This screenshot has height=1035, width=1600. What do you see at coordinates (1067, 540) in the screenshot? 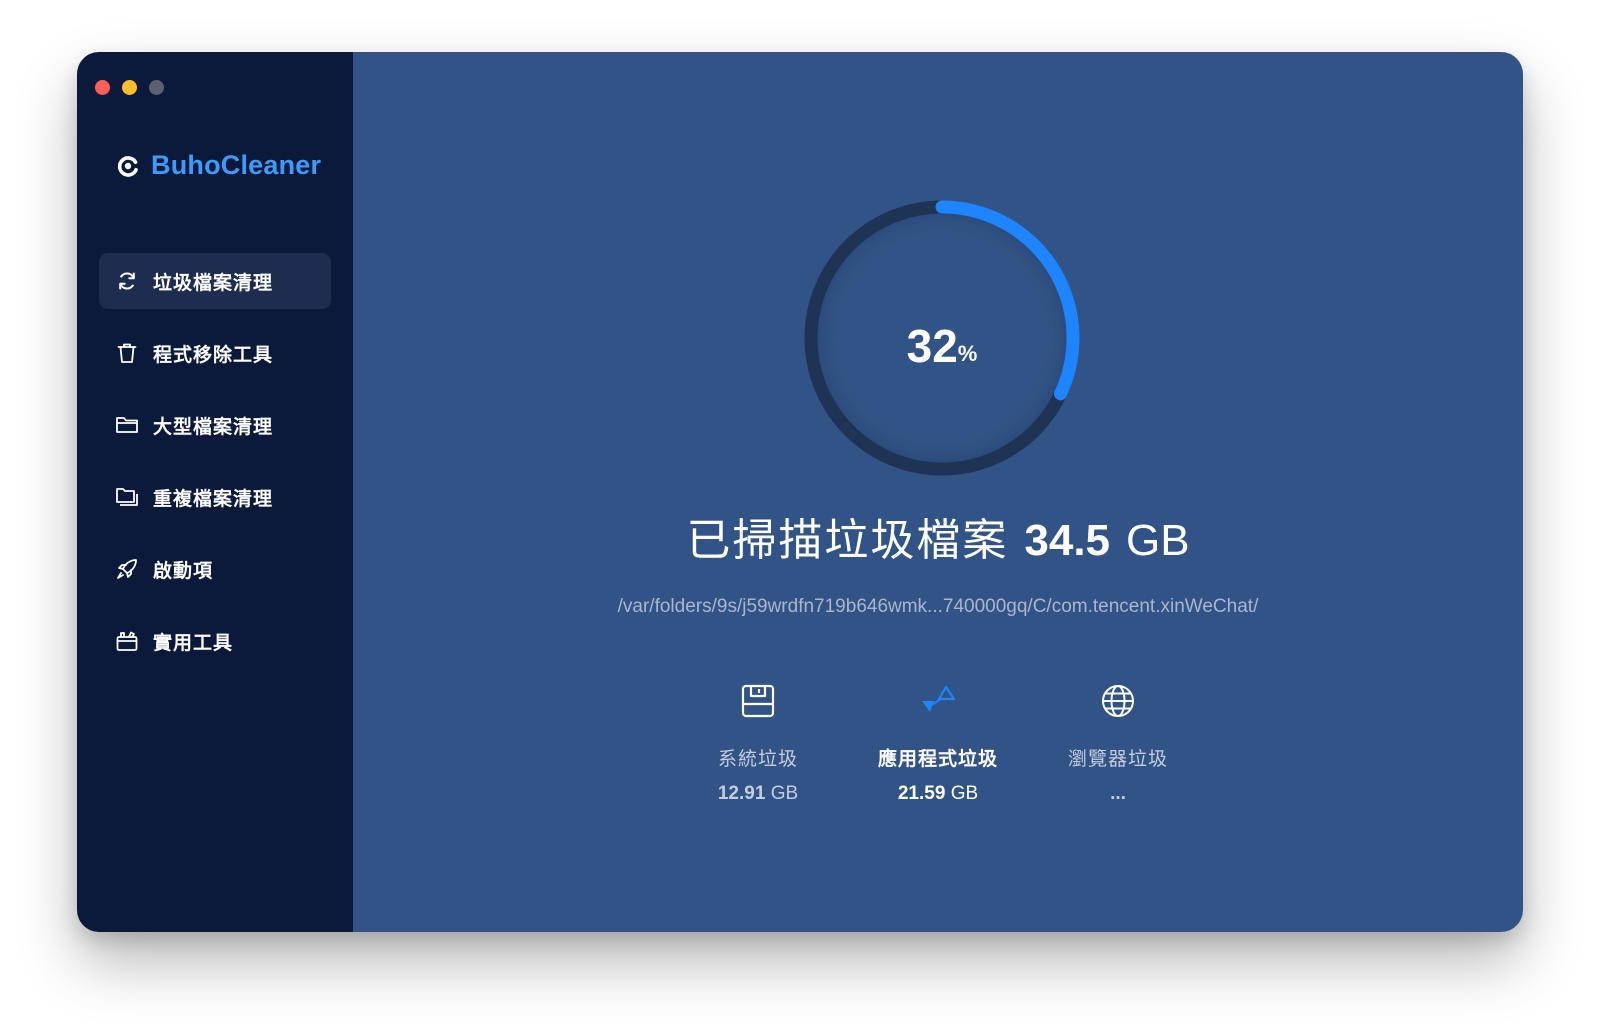
I see `scanned-size: 34.5` at bounding box center [1067, 540].